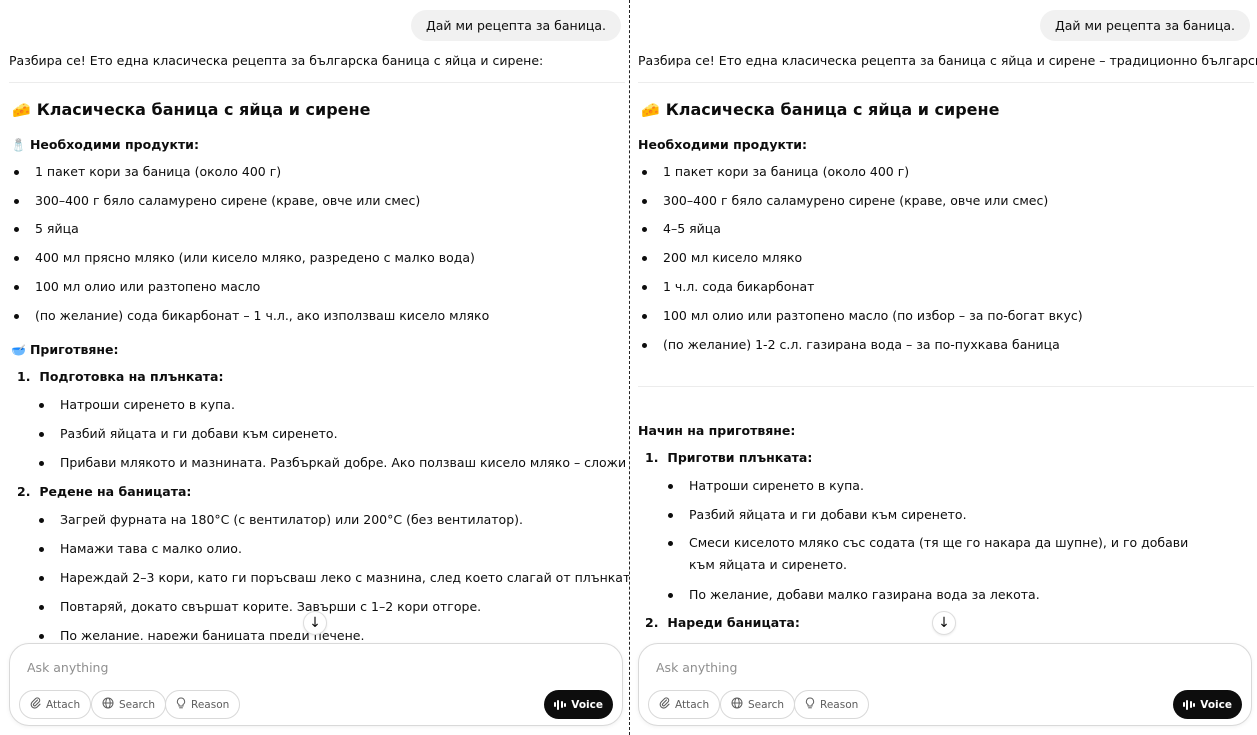 This screenshot has width=1257, height=735. What do you see at coordinates (733, 622) in the screenshot?
I see `step-title: Нареди баницата:` at bounding box center [733, 622].